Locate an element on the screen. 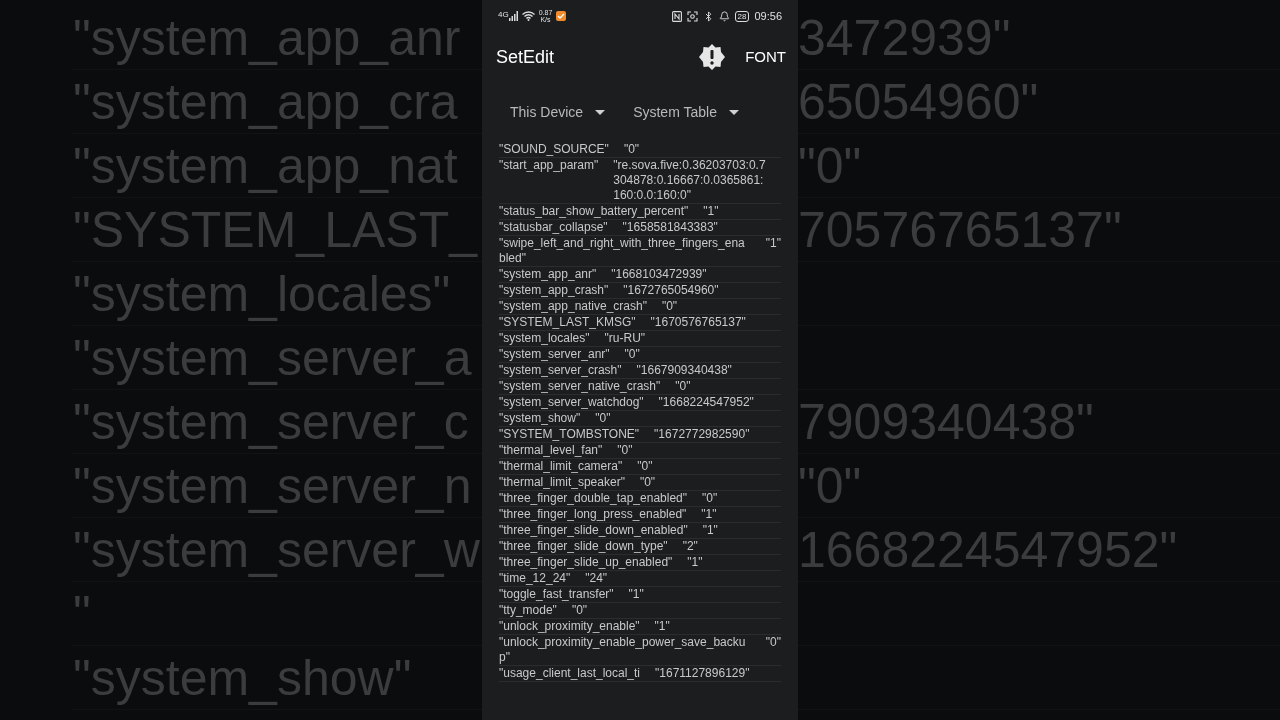 The image size is (1280, 720). setting-key: "system_server_native_crash" is located at coordinates (580, 386).